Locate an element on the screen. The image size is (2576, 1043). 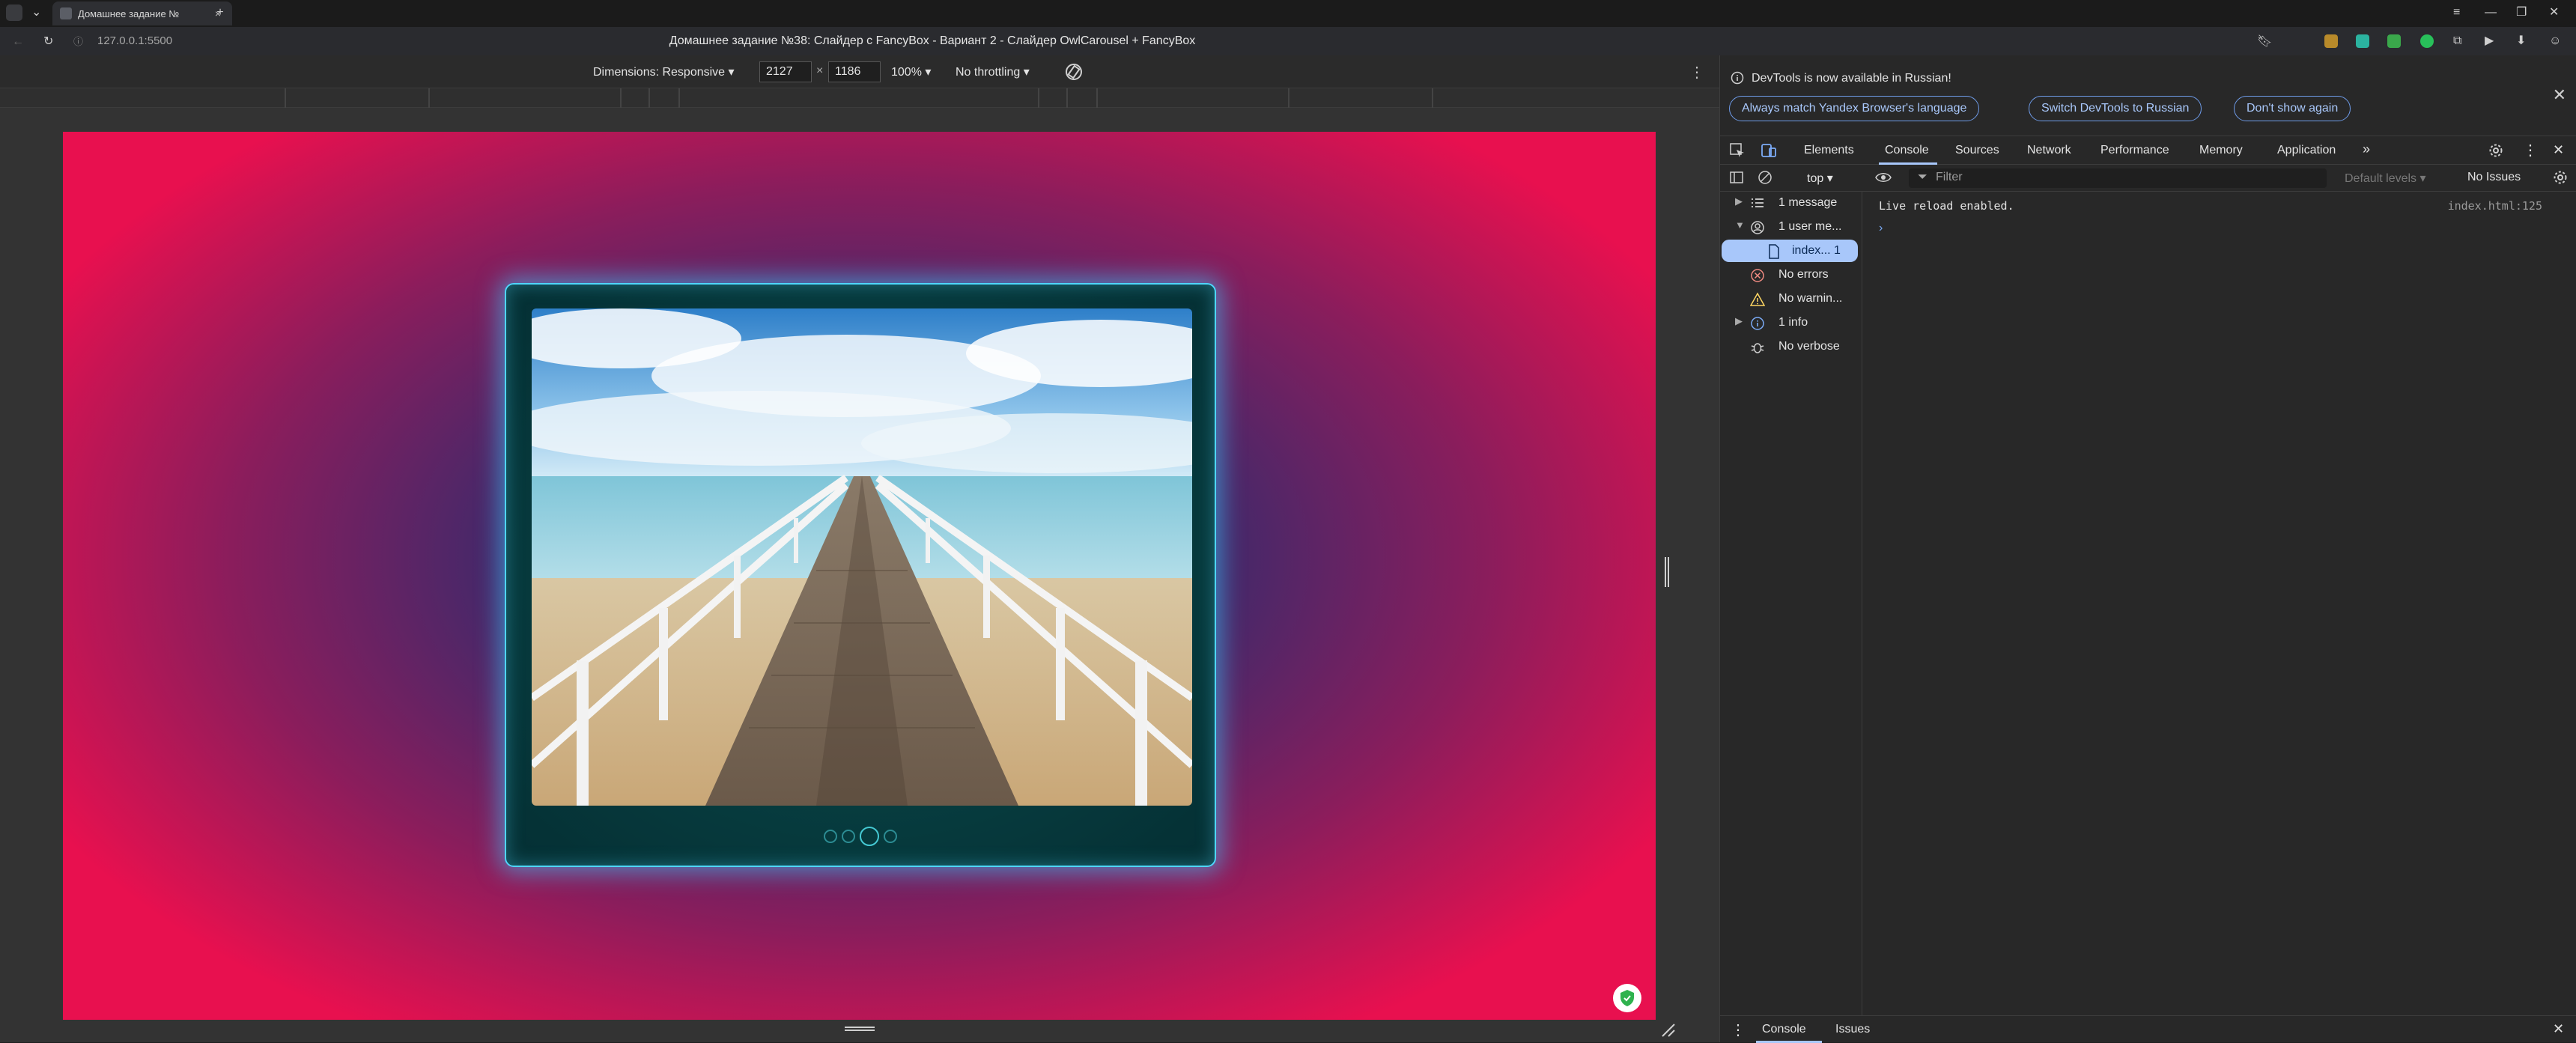
carousel-dot-active is located at coordinates (869, 837).